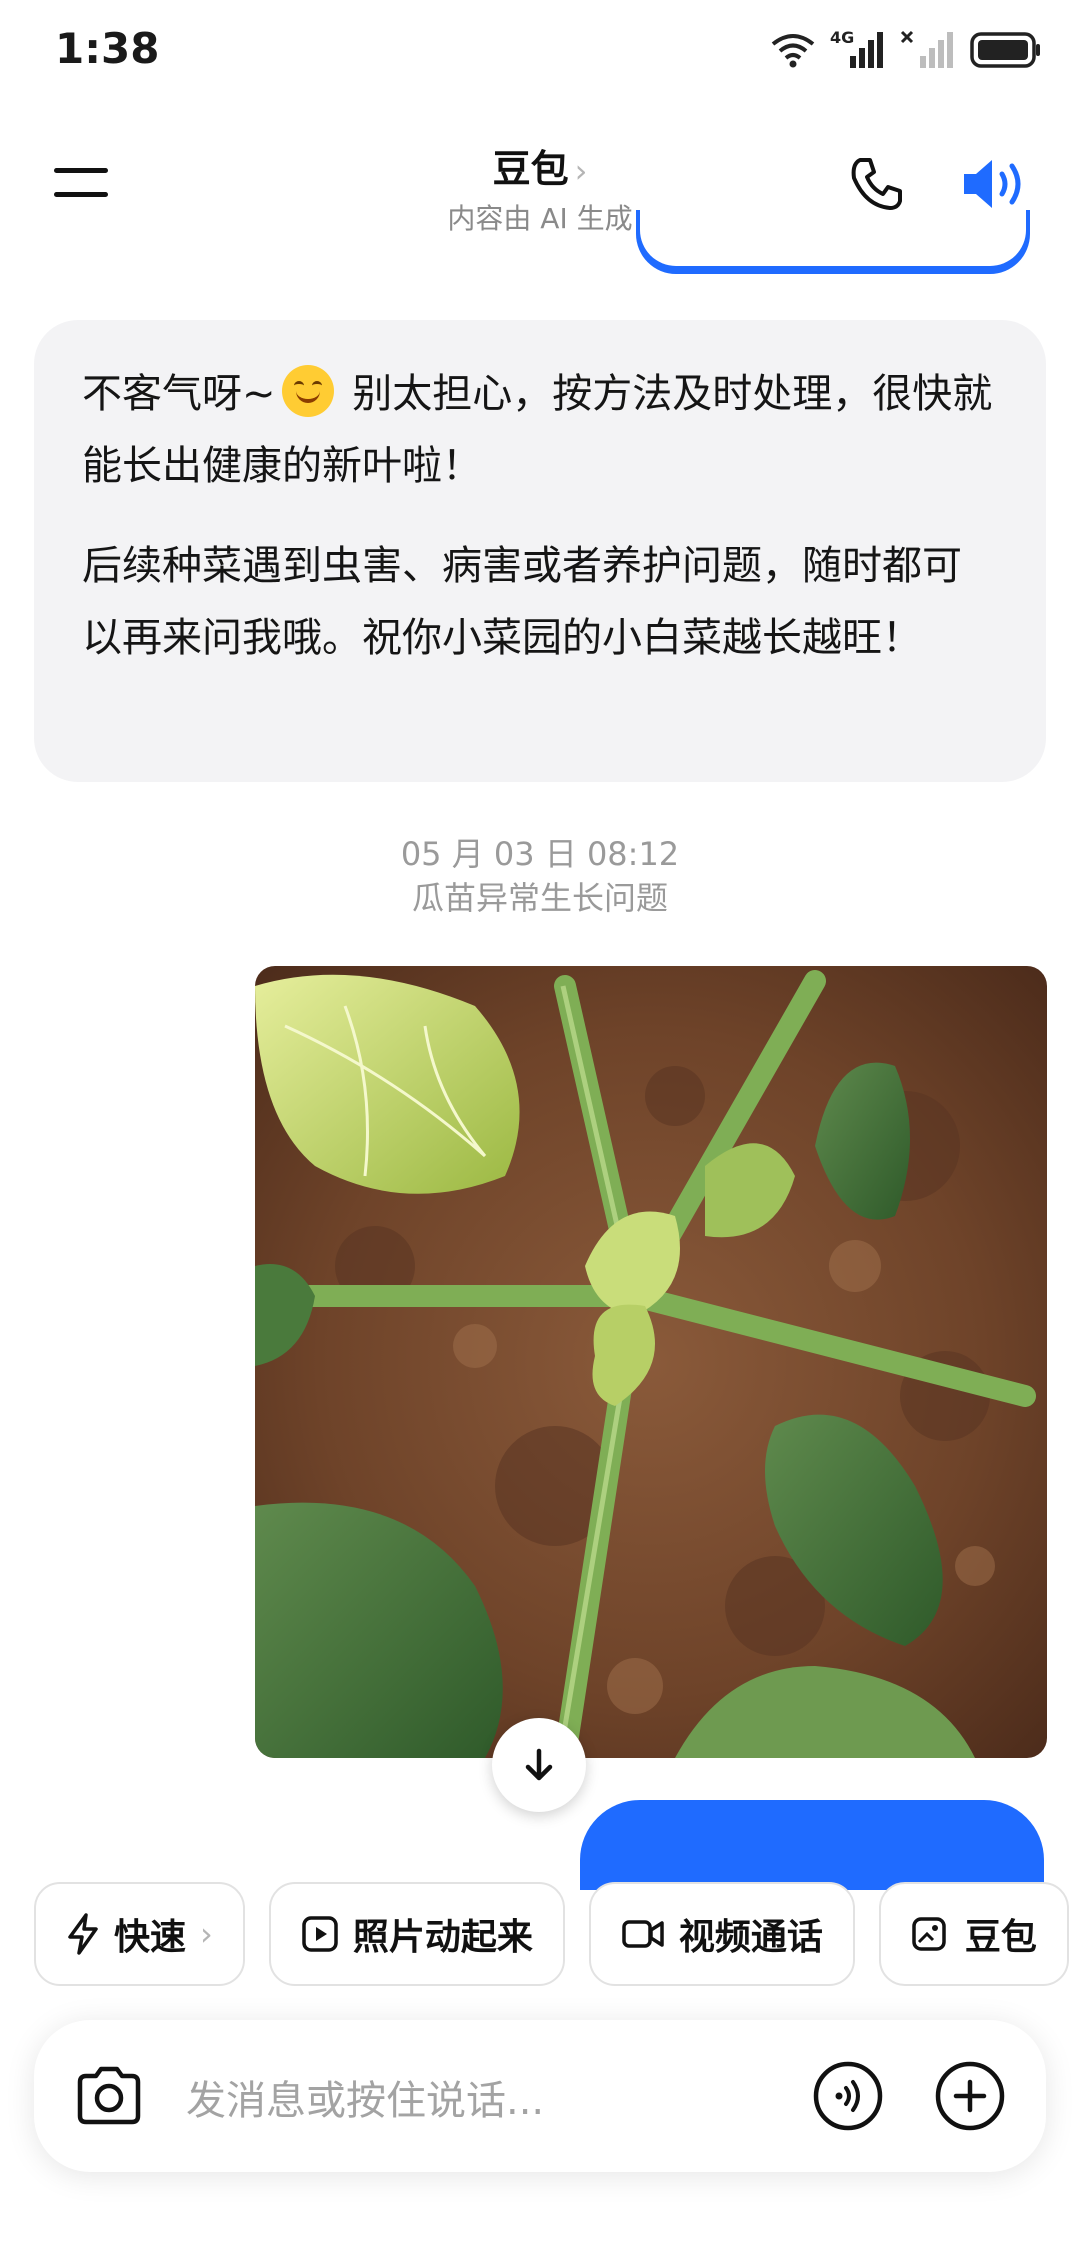 Image resolution: width=1080 pixels, height=2244 pixels. I want to click on scroll-to-bottom-button, so click(539, 1765).